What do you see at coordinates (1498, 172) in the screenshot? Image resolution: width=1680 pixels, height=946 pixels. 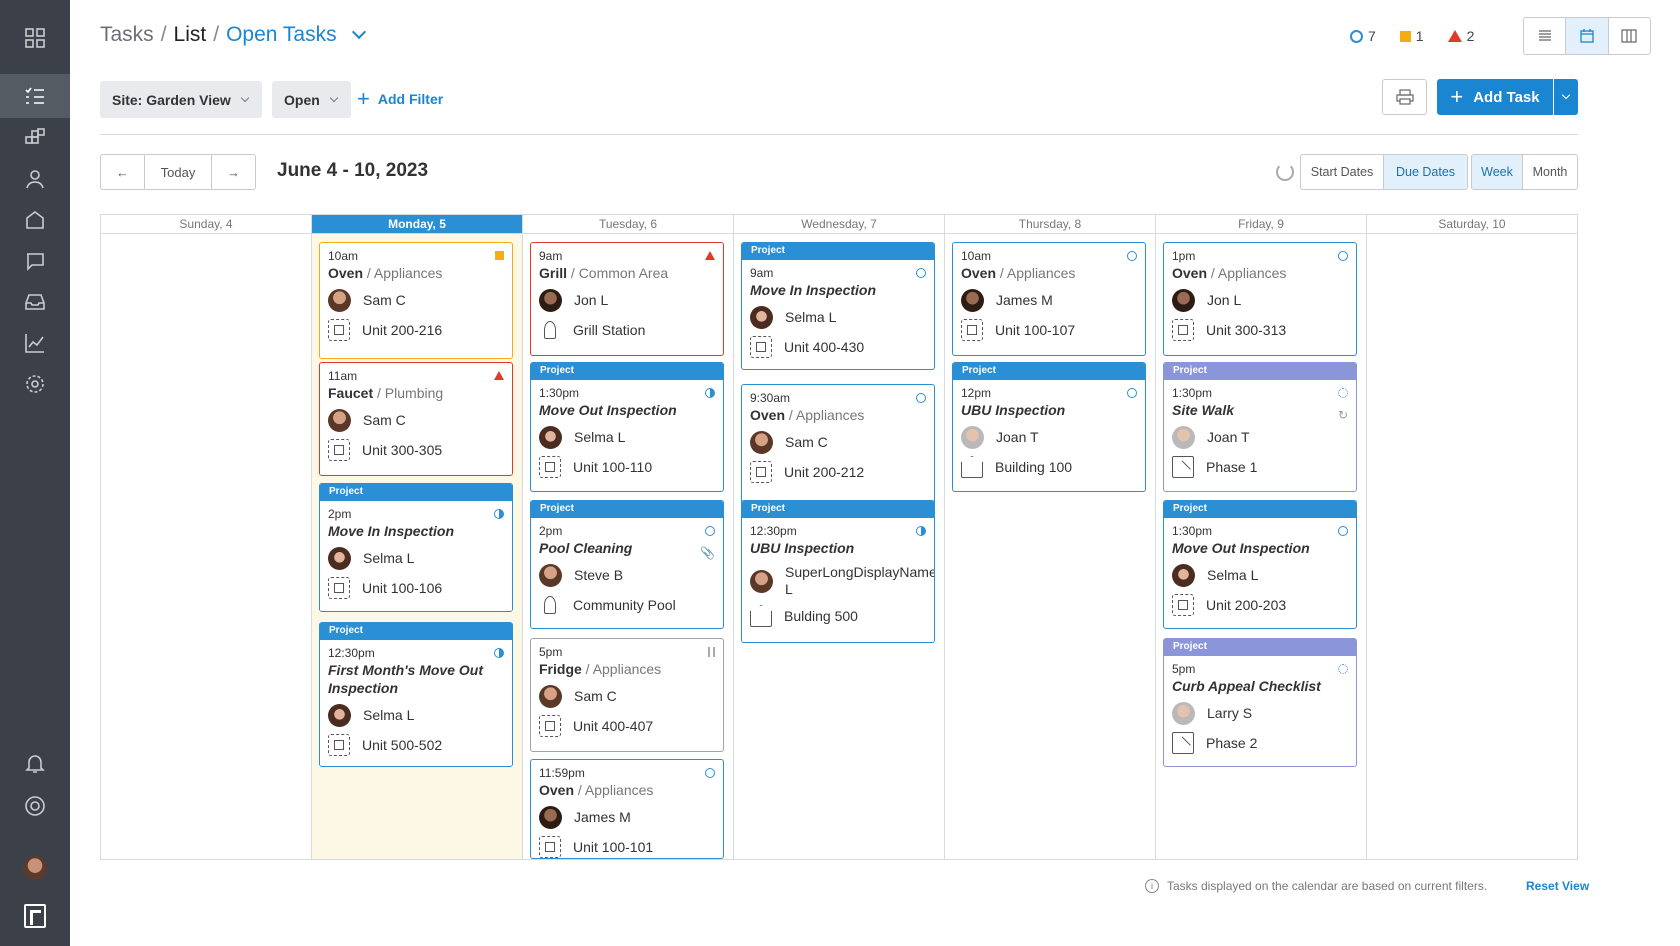 I see `week-button: Week` at bounding box center [1498, 172].